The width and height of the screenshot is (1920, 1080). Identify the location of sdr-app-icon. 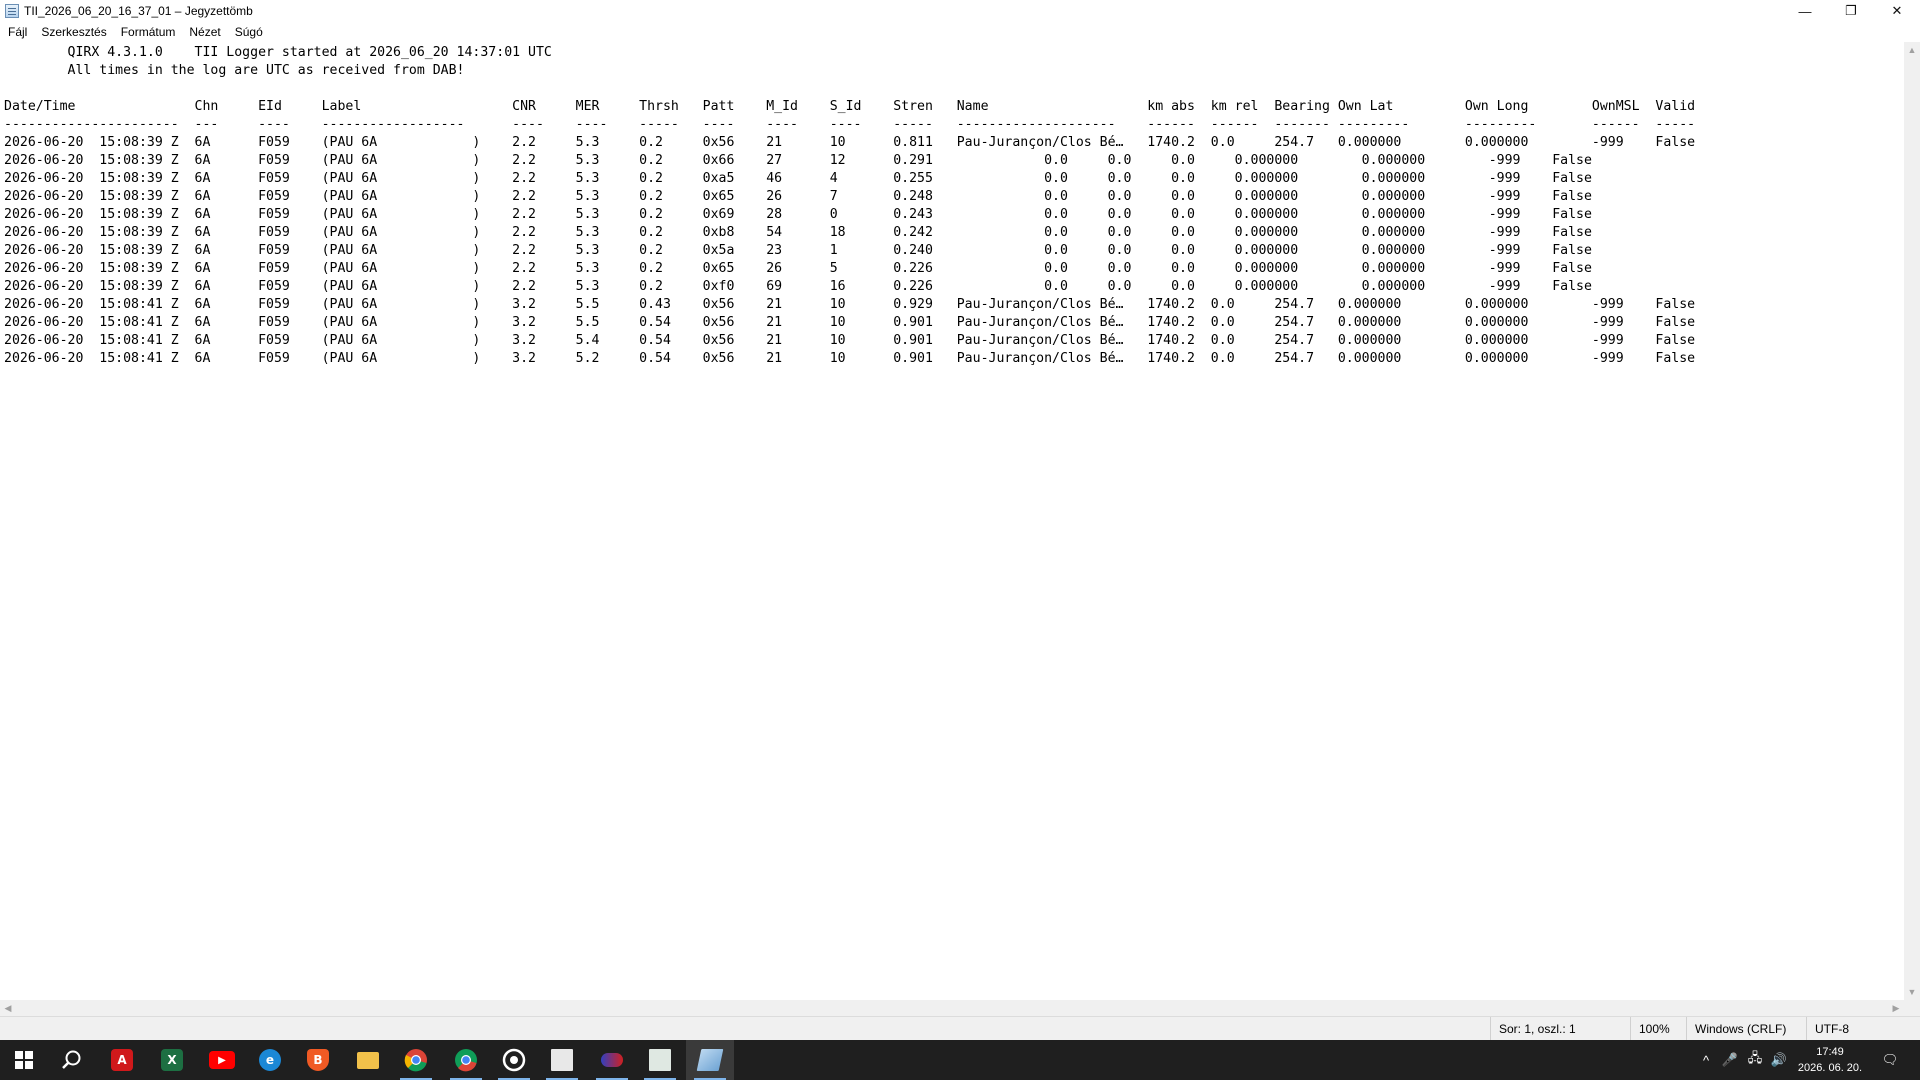
(562, 1060).